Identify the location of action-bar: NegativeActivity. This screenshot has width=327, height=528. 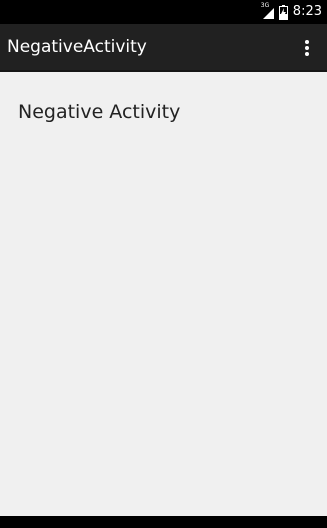
(163, 48).